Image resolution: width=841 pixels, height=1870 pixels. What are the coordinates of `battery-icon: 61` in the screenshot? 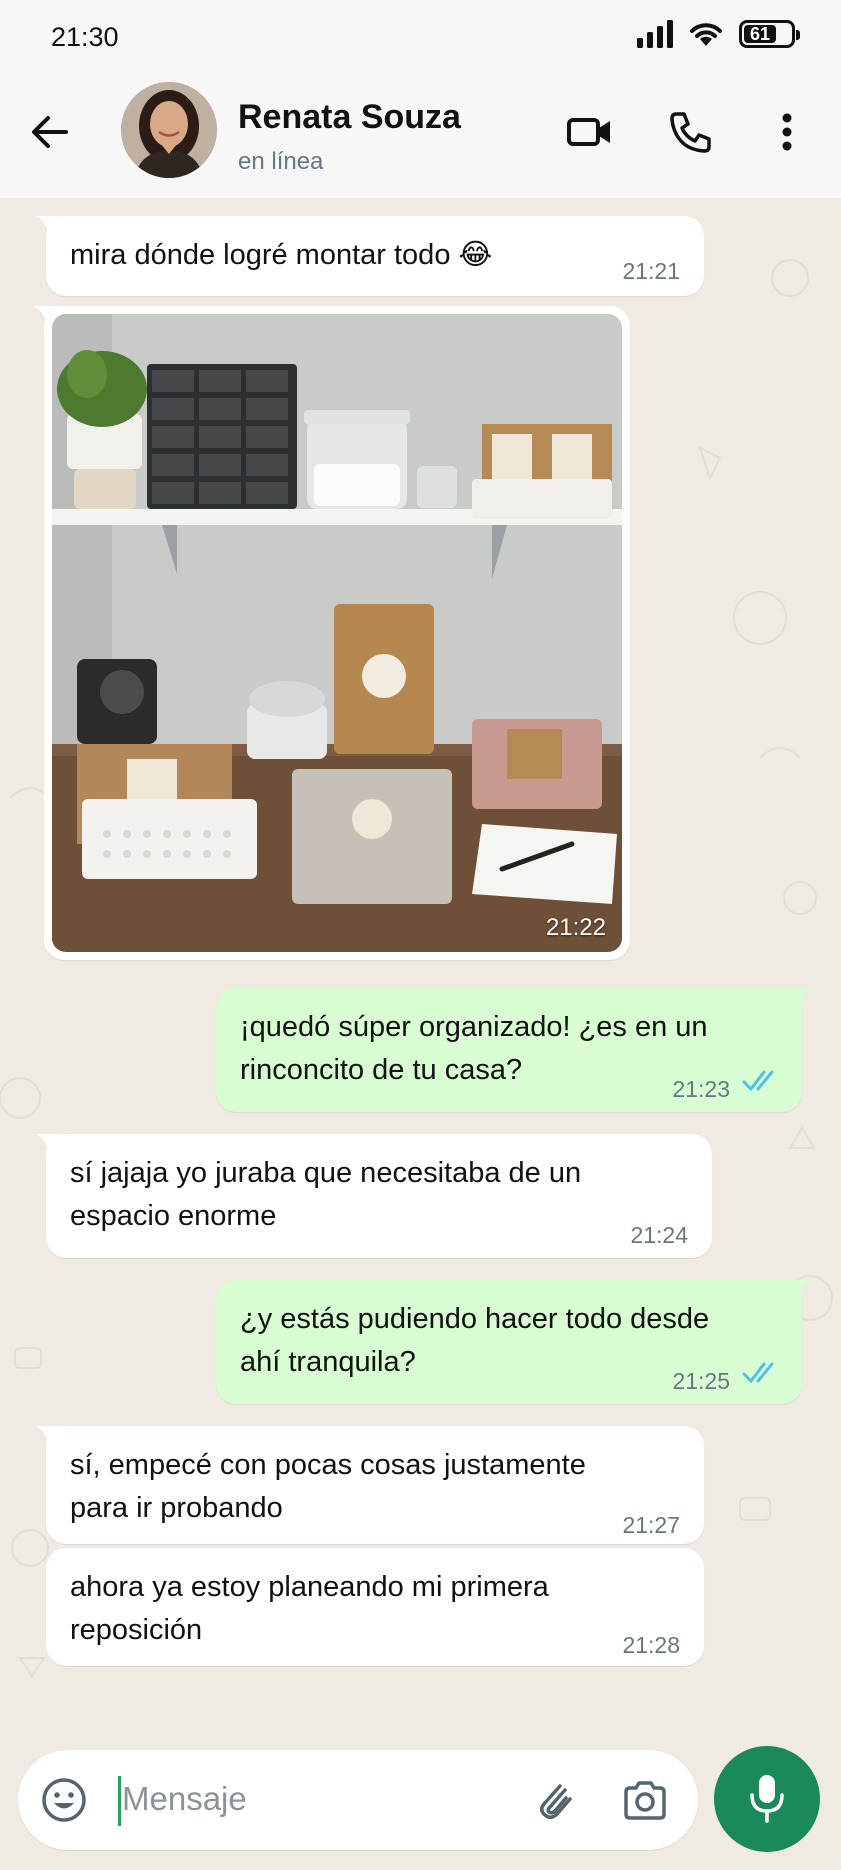 It's located at (769, 34).